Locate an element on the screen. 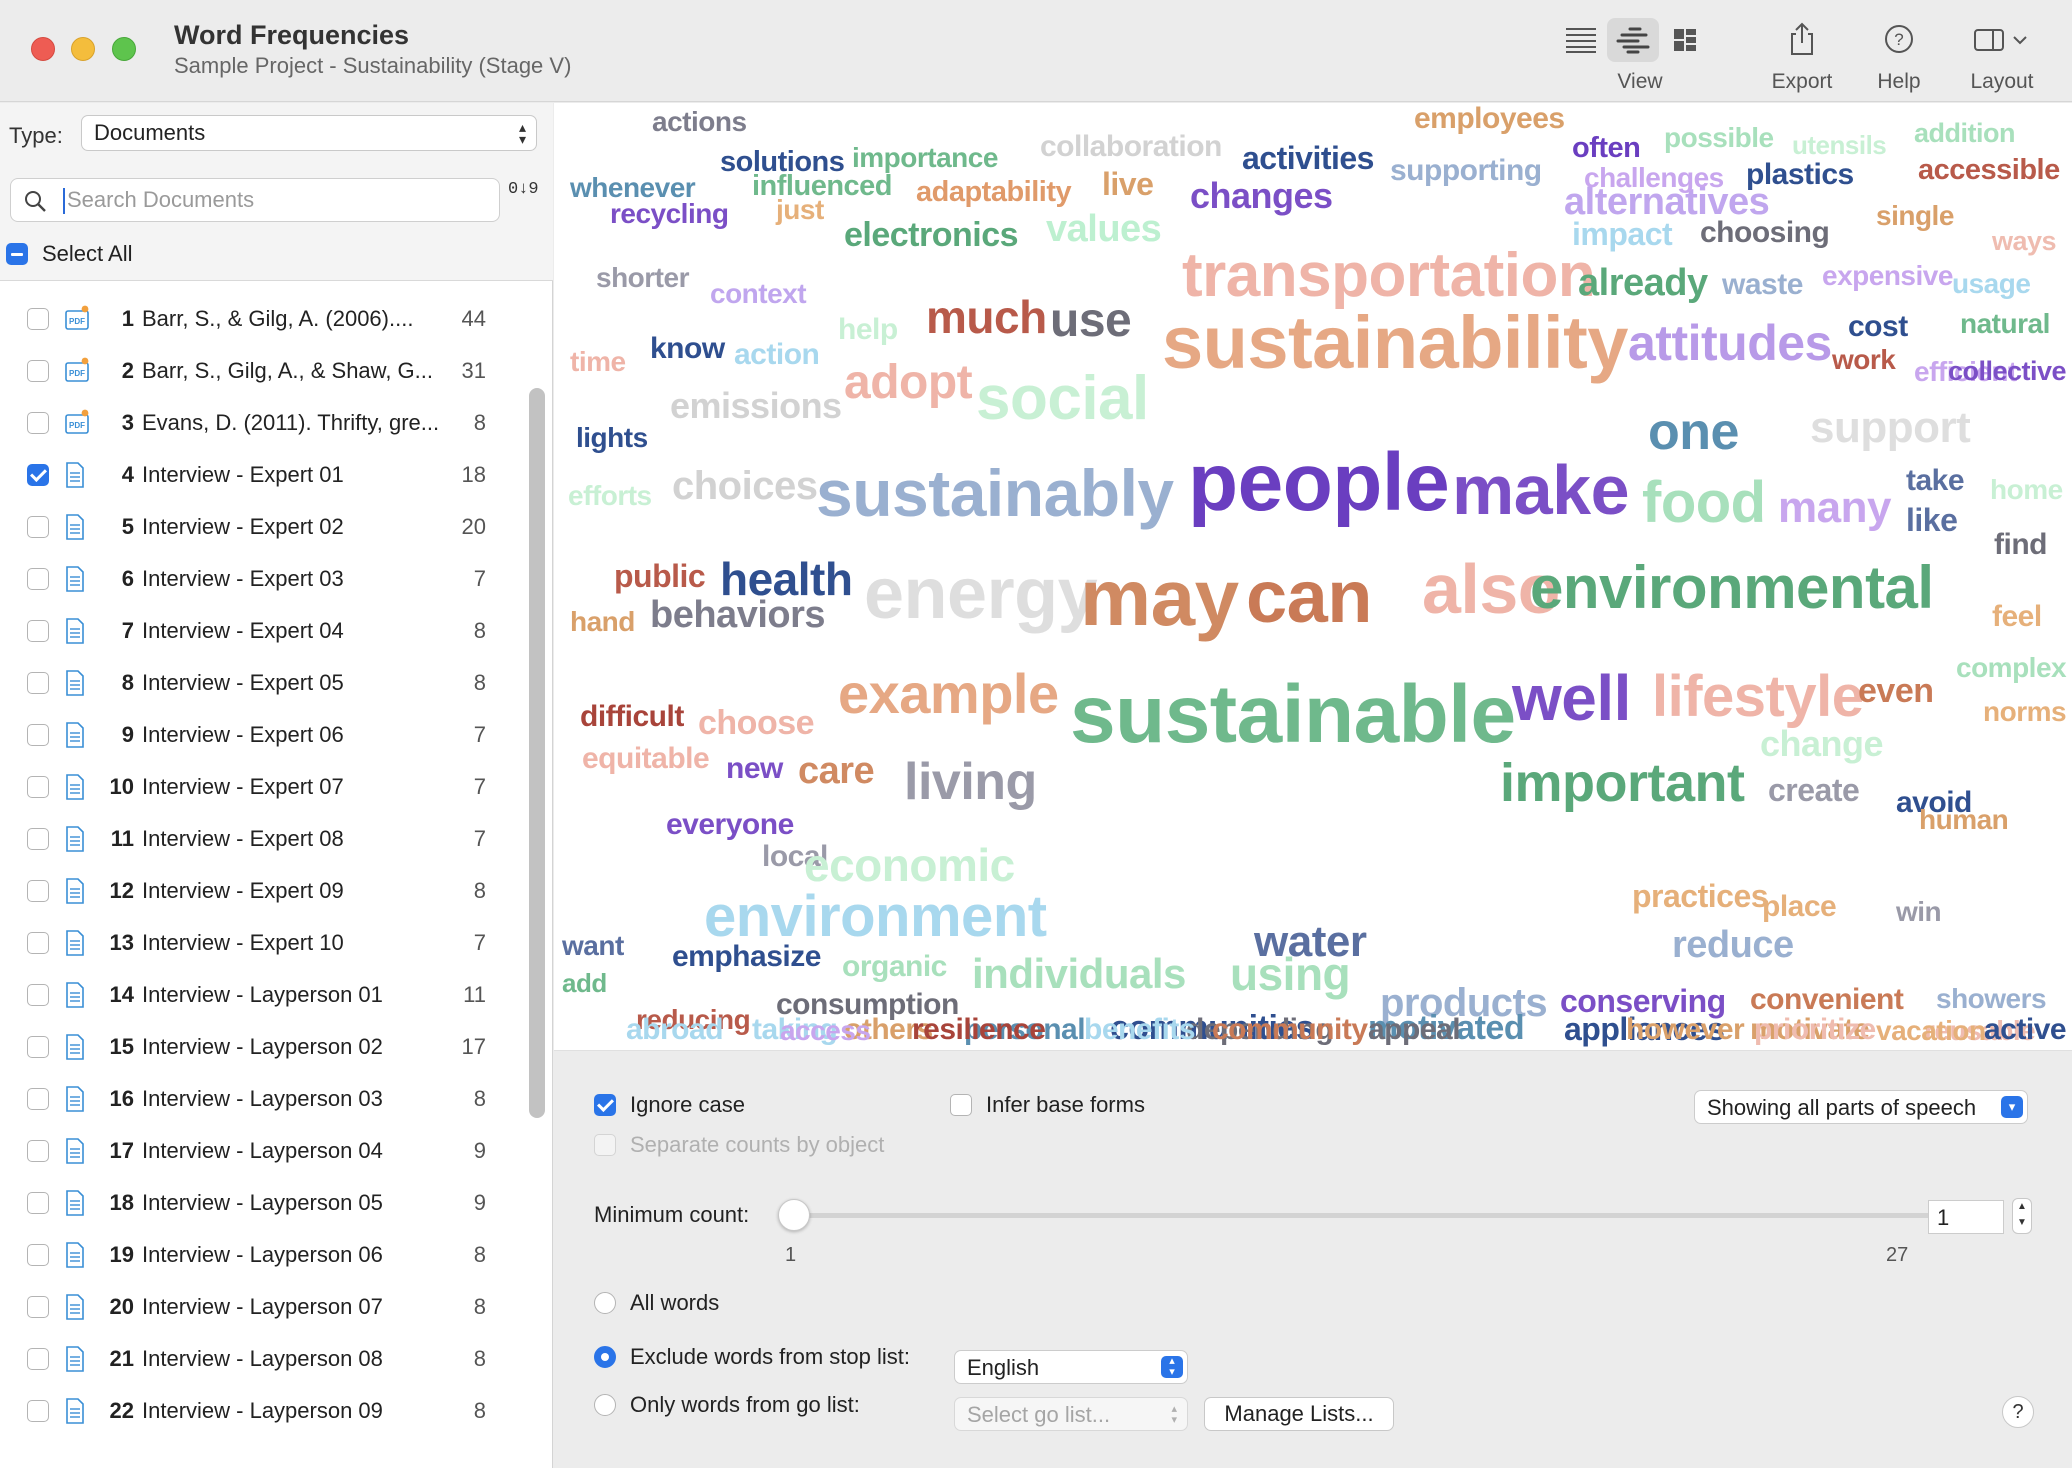 The width and height of the screenshot is (2072, 1468). document-row: 6 Interview - Expert 03 7 is located at coordinates (265, 579).